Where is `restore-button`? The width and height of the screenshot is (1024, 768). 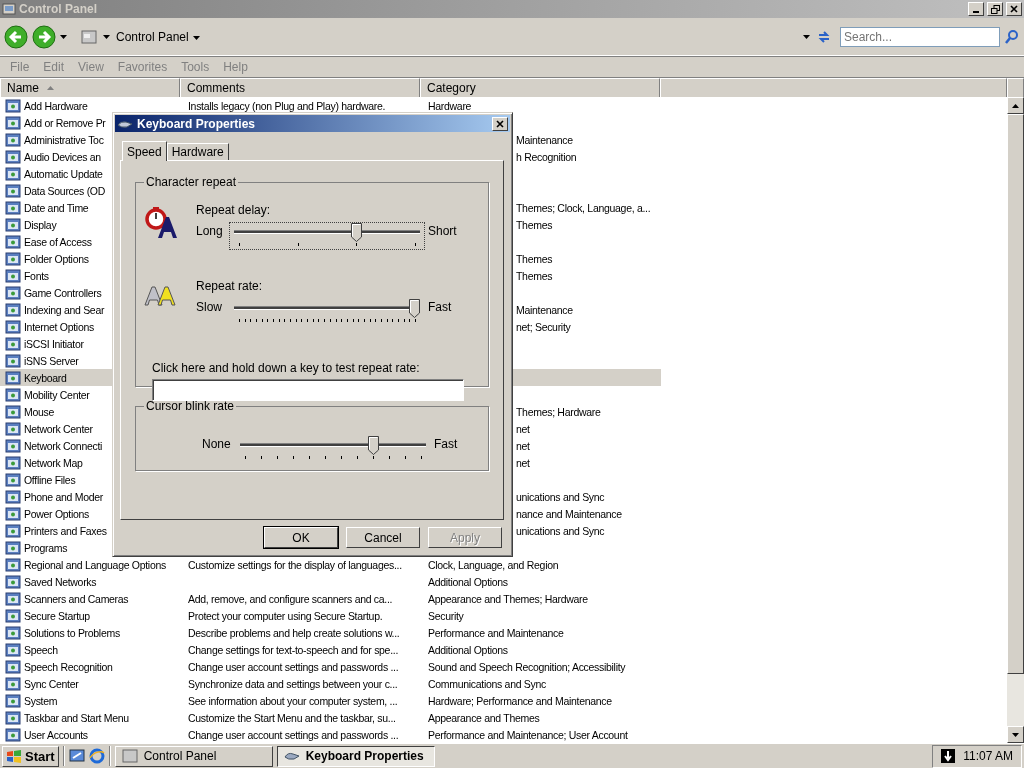 restore-button is located at coordinates (995, 9).